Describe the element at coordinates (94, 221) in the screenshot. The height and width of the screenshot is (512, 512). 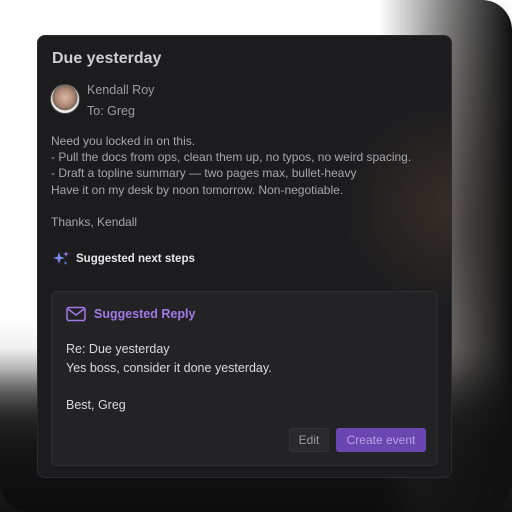
I see `email-signoff: Thanks, Kendall` at that location.